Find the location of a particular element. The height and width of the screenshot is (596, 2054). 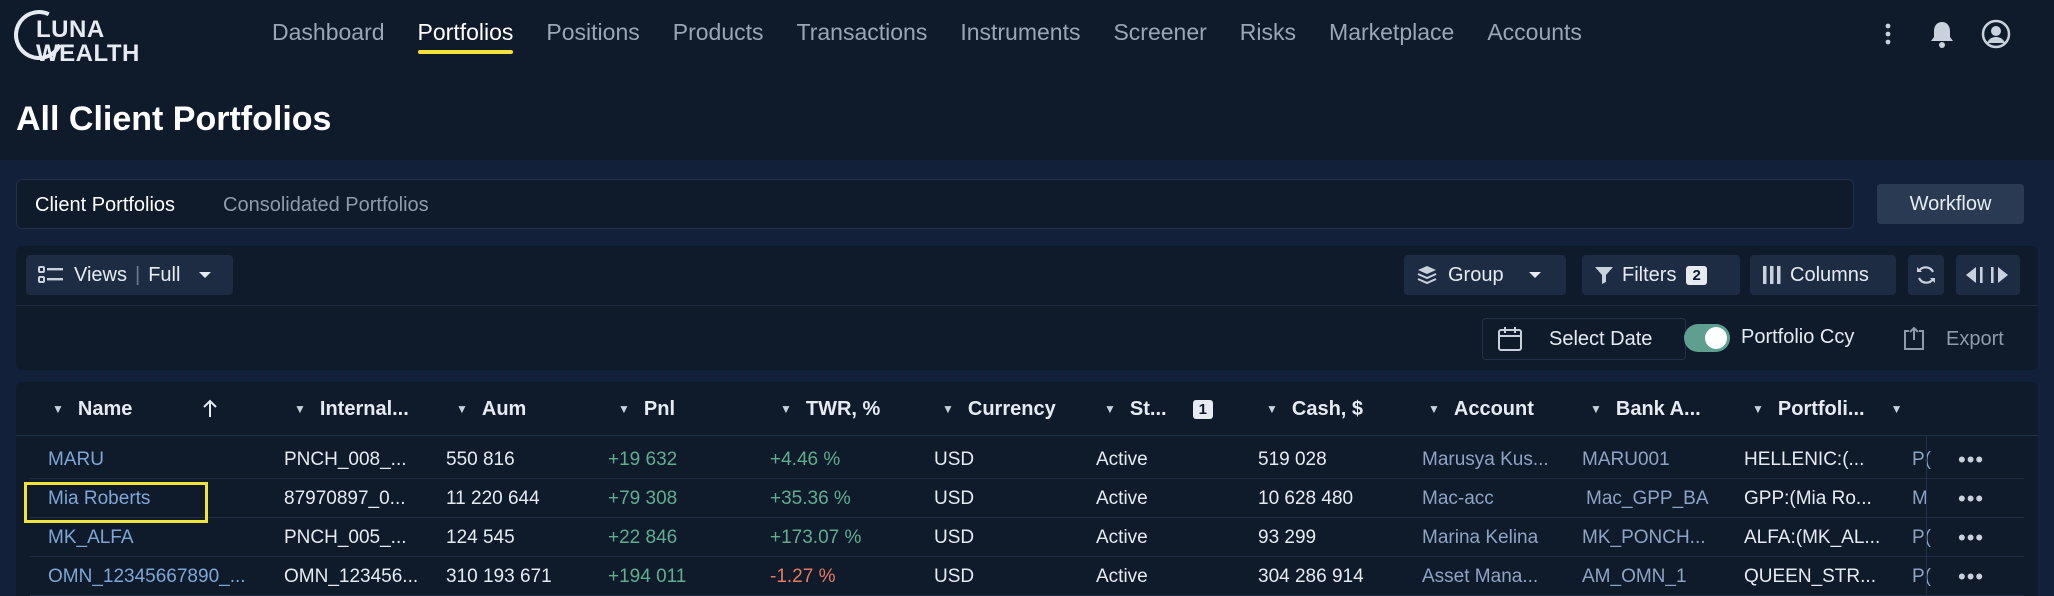

more-vertical-icon is located at coordinates (1888, 34).